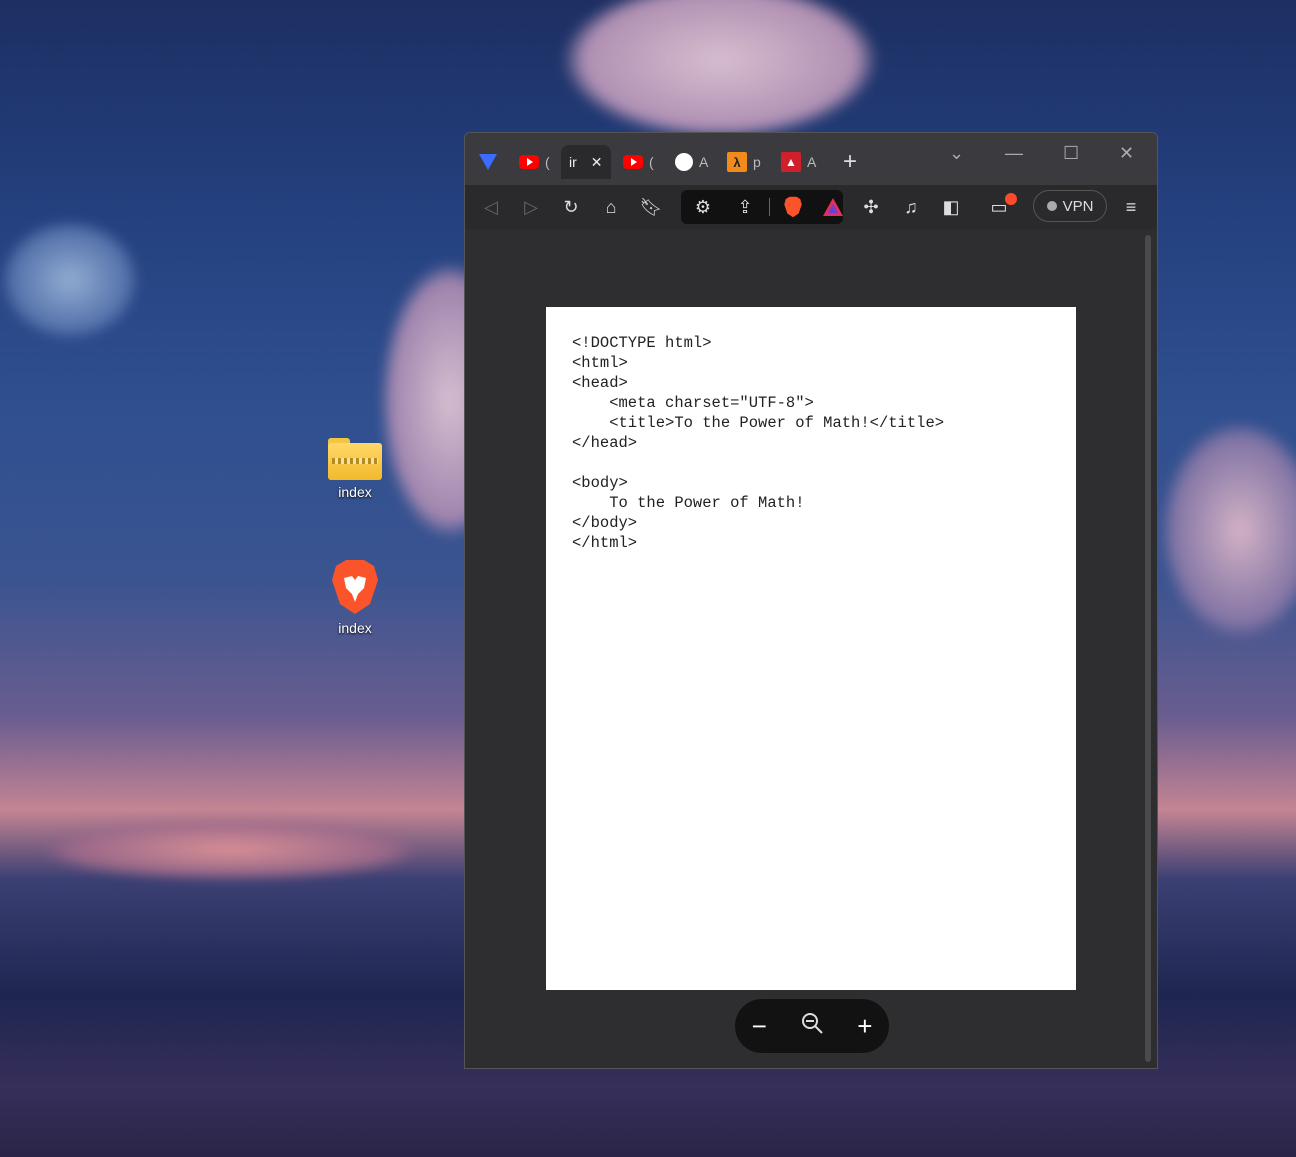  What do you see at coordinates (1051, 206) in the screenshot?
I see `vpn-status-icon` at bounding box center [1051, 206].